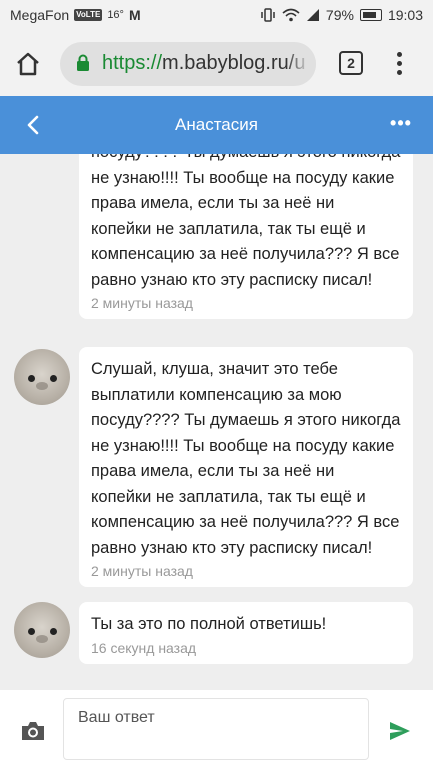 This screenshot has height=770, width=433. What do you see at coordinates (134, 15) in the screenshot?
I see `app-notification-icon: M` at bounding box center [134, 15].